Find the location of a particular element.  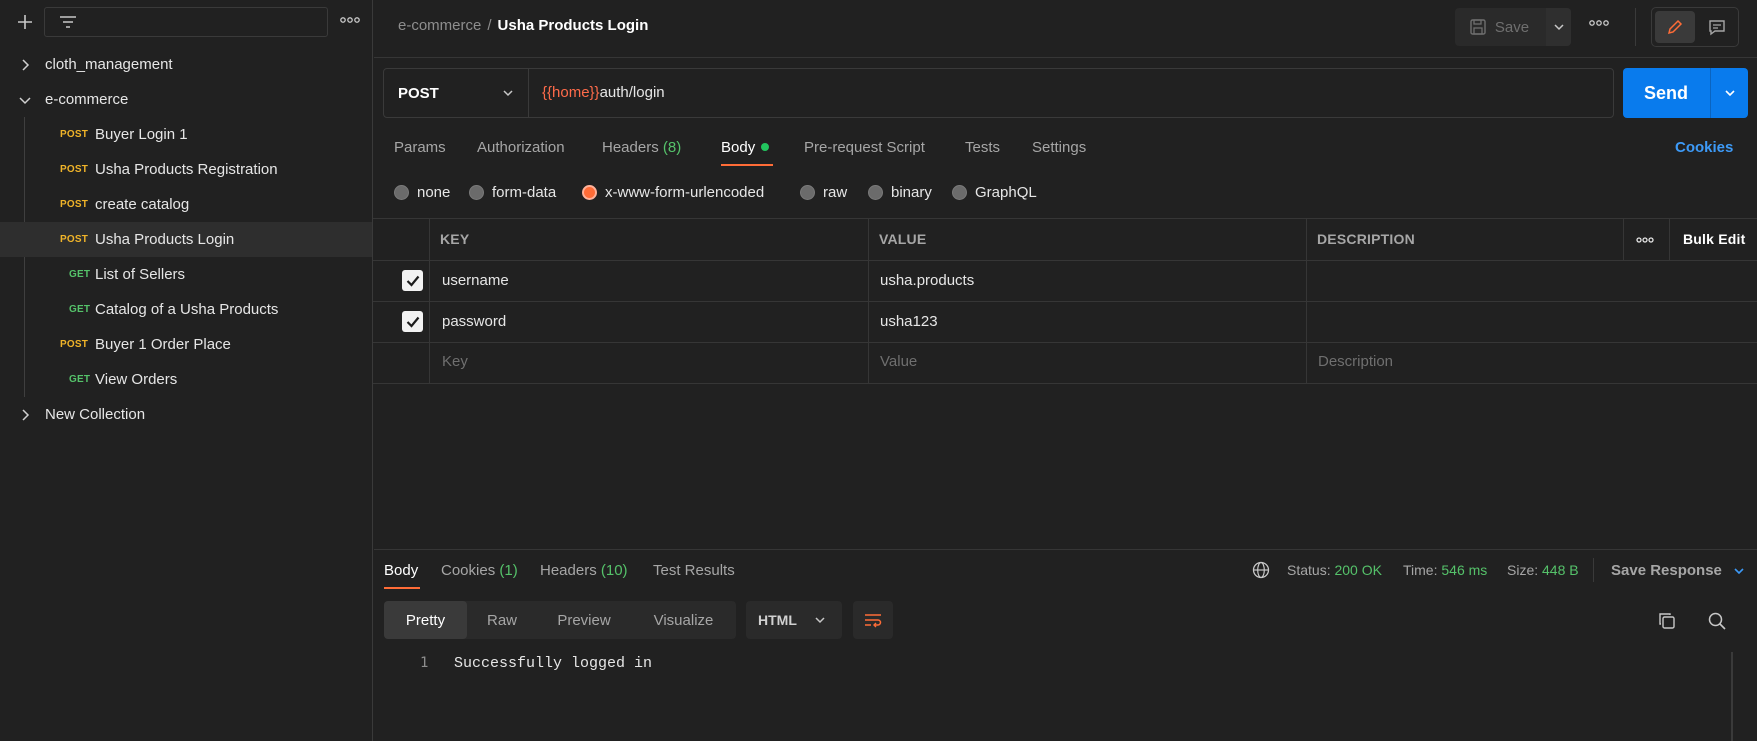

radio-graphql: GraphQL is located at coordinates (994, 192).